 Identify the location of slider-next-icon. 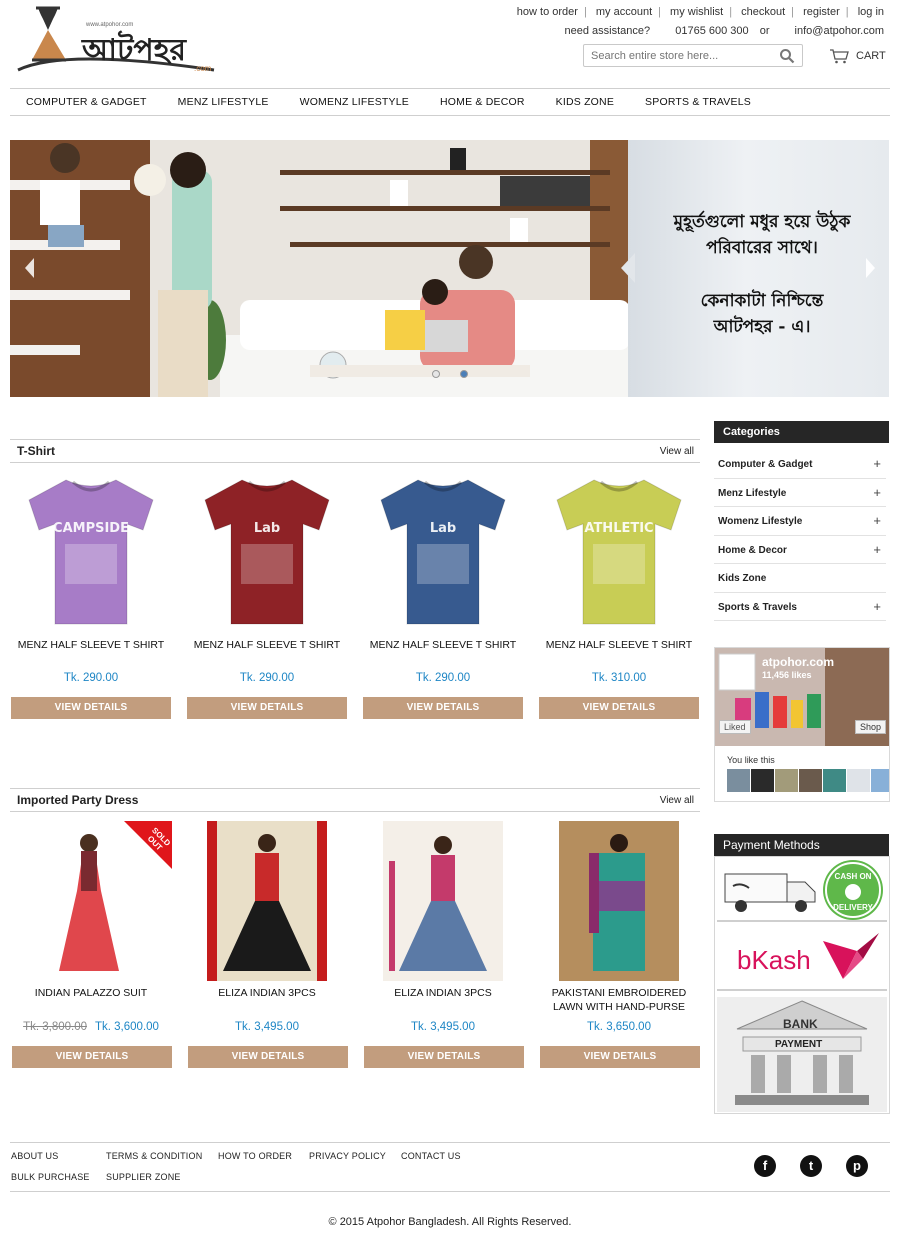
(870, 268).